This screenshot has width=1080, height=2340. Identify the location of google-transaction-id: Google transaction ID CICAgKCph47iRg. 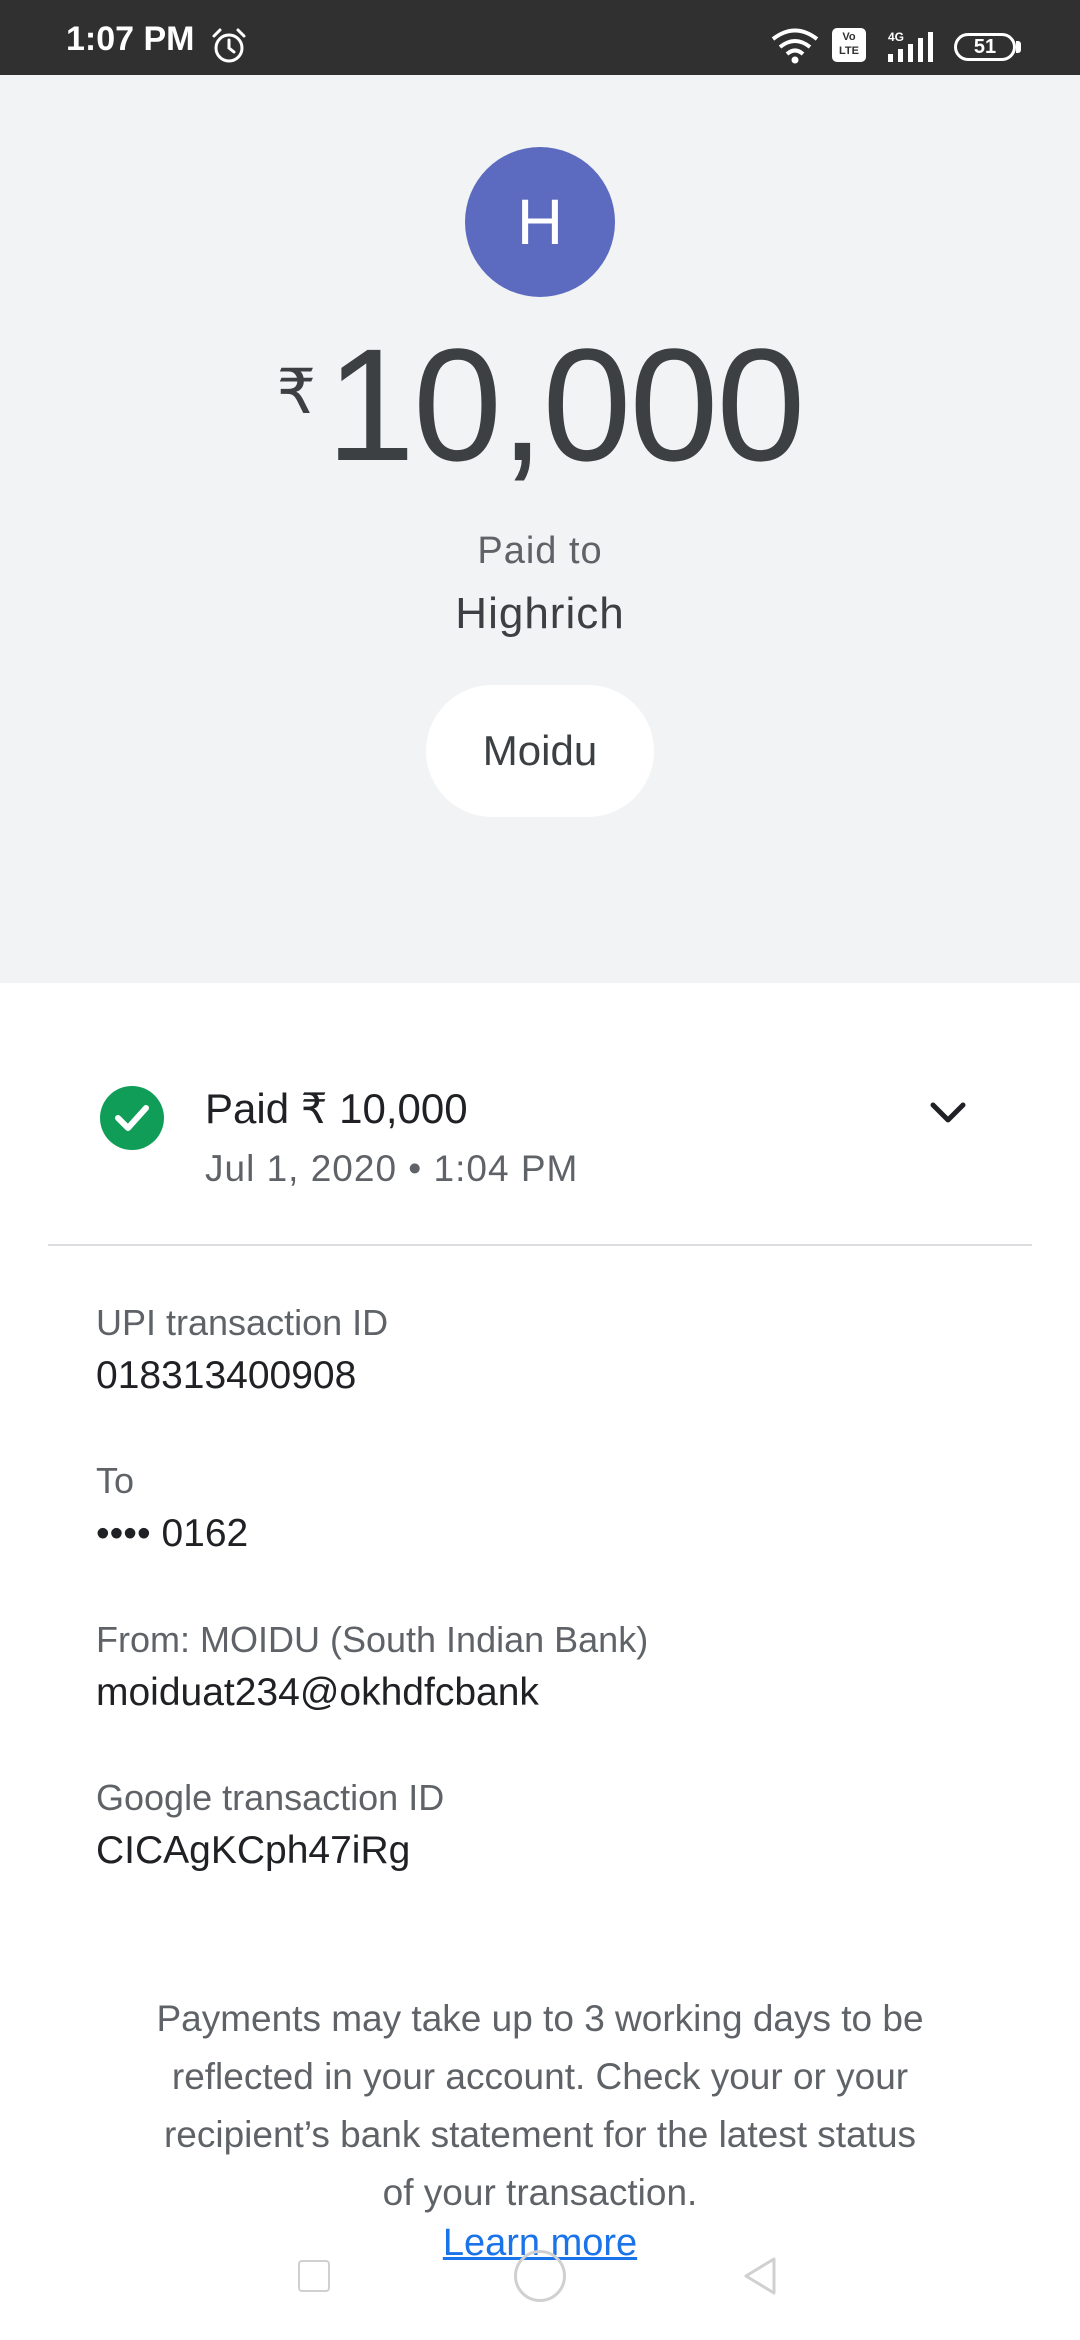
(546, 1825).